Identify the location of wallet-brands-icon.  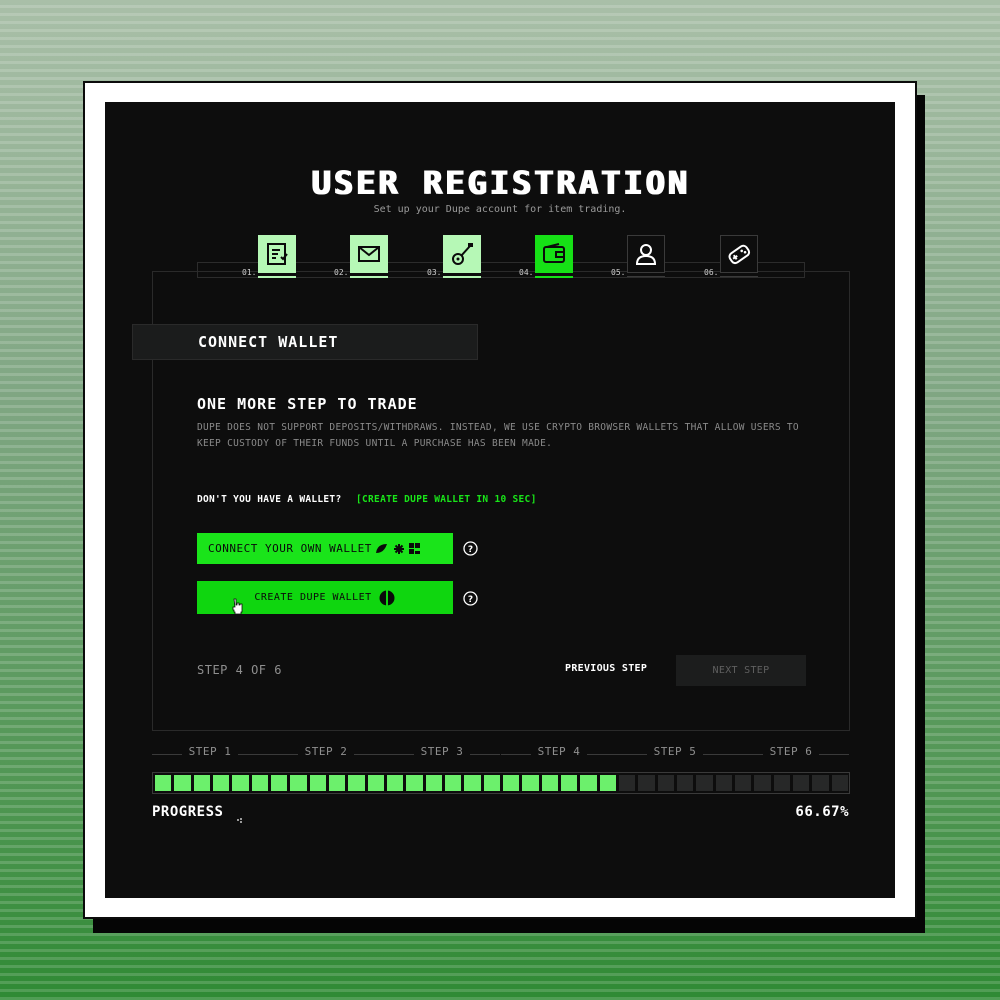
(397, 548).